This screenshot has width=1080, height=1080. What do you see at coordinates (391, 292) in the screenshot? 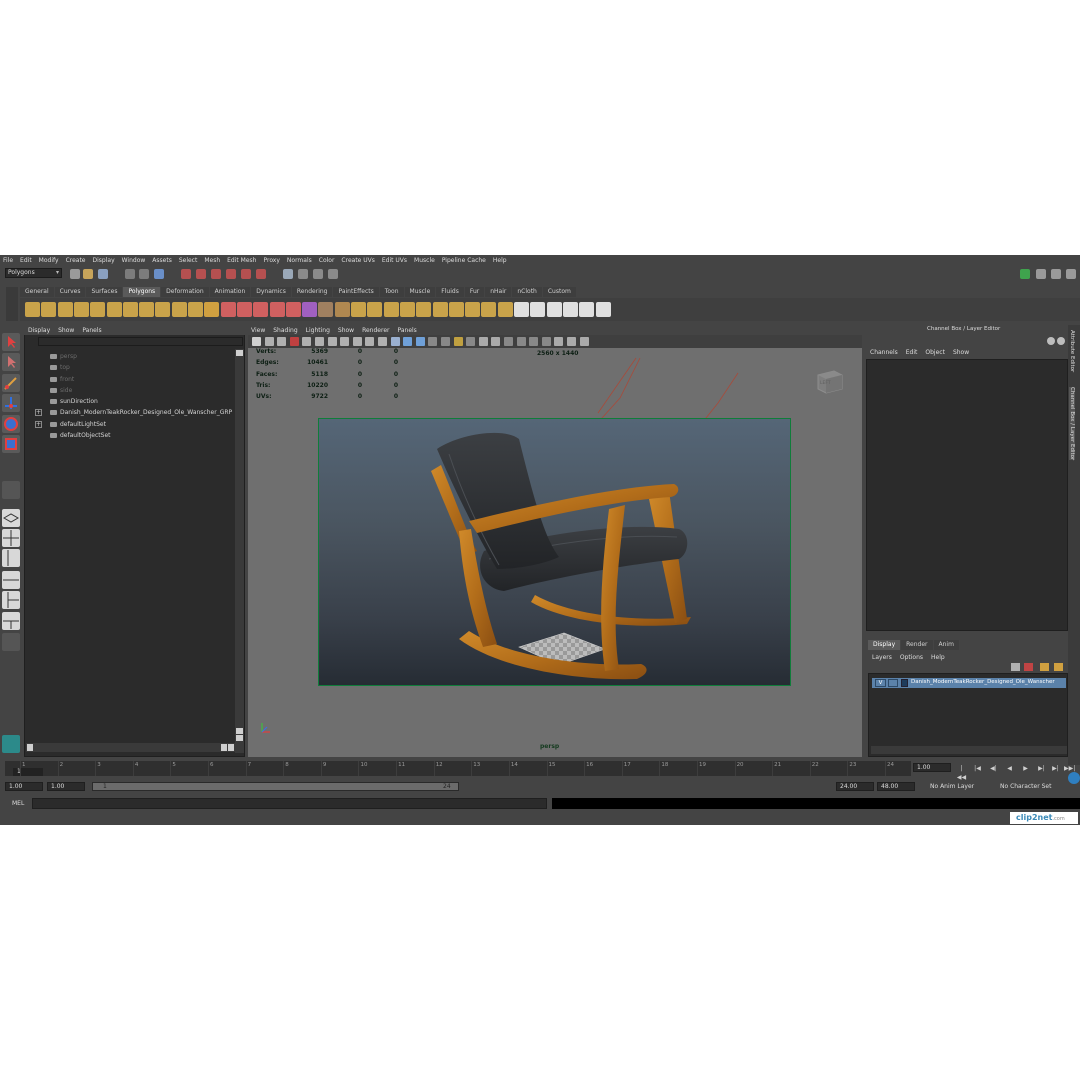
I see `shelf-tab-toon: Toon` at bounding box center [391, 292].